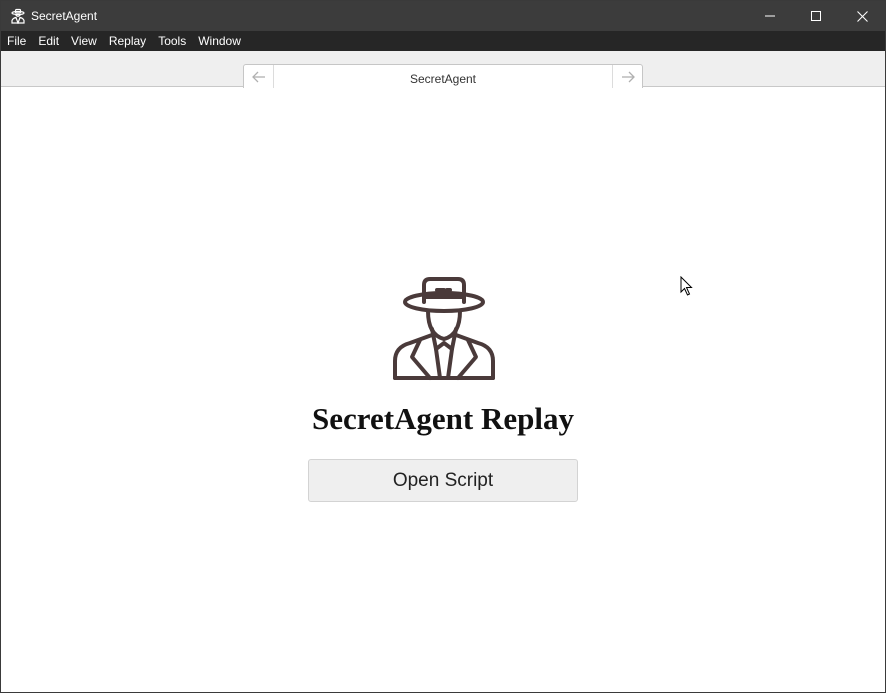  I want to click on close-icon, so click(862, 16).